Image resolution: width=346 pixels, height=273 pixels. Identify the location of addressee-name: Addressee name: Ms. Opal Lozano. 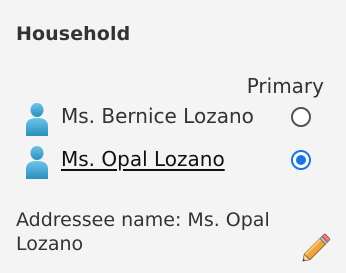
(161, 232).